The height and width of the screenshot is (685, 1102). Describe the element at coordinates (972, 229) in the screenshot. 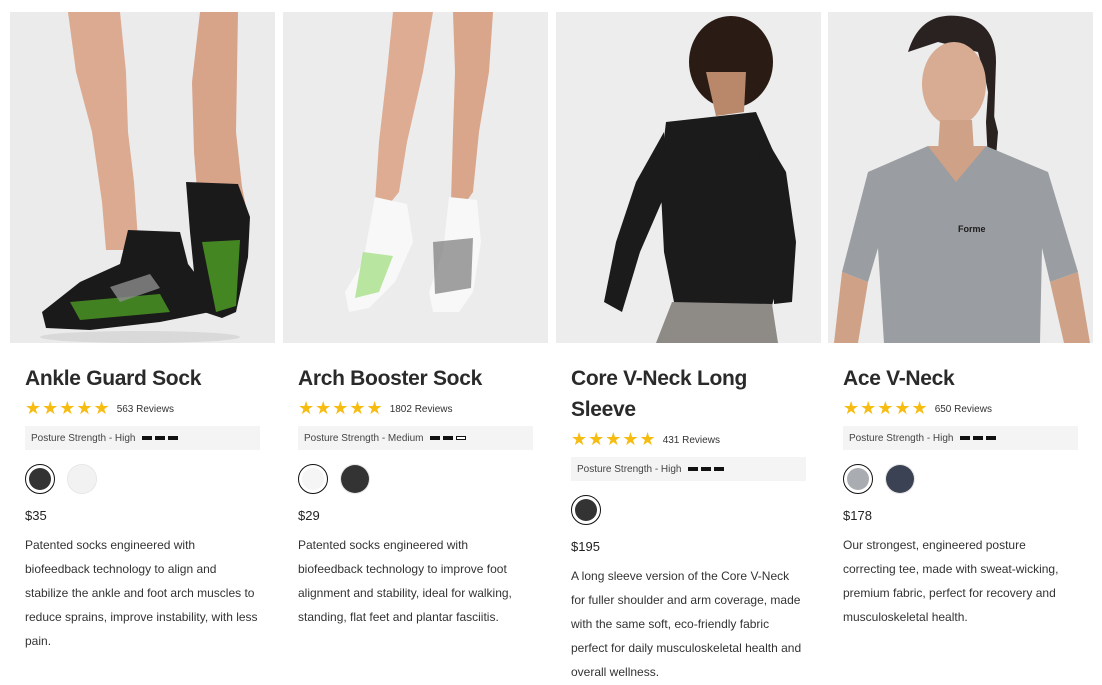

I see `svg-text: Forme` at that location.